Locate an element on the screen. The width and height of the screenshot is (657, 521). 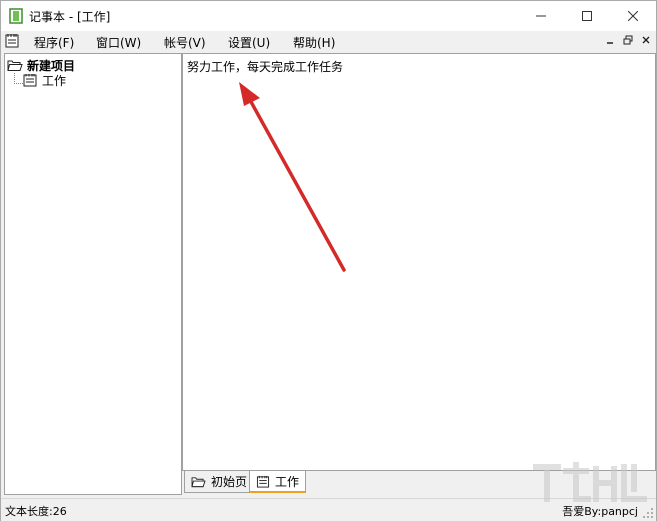
tab-work: 工作 is located at coordinates (278, 482).